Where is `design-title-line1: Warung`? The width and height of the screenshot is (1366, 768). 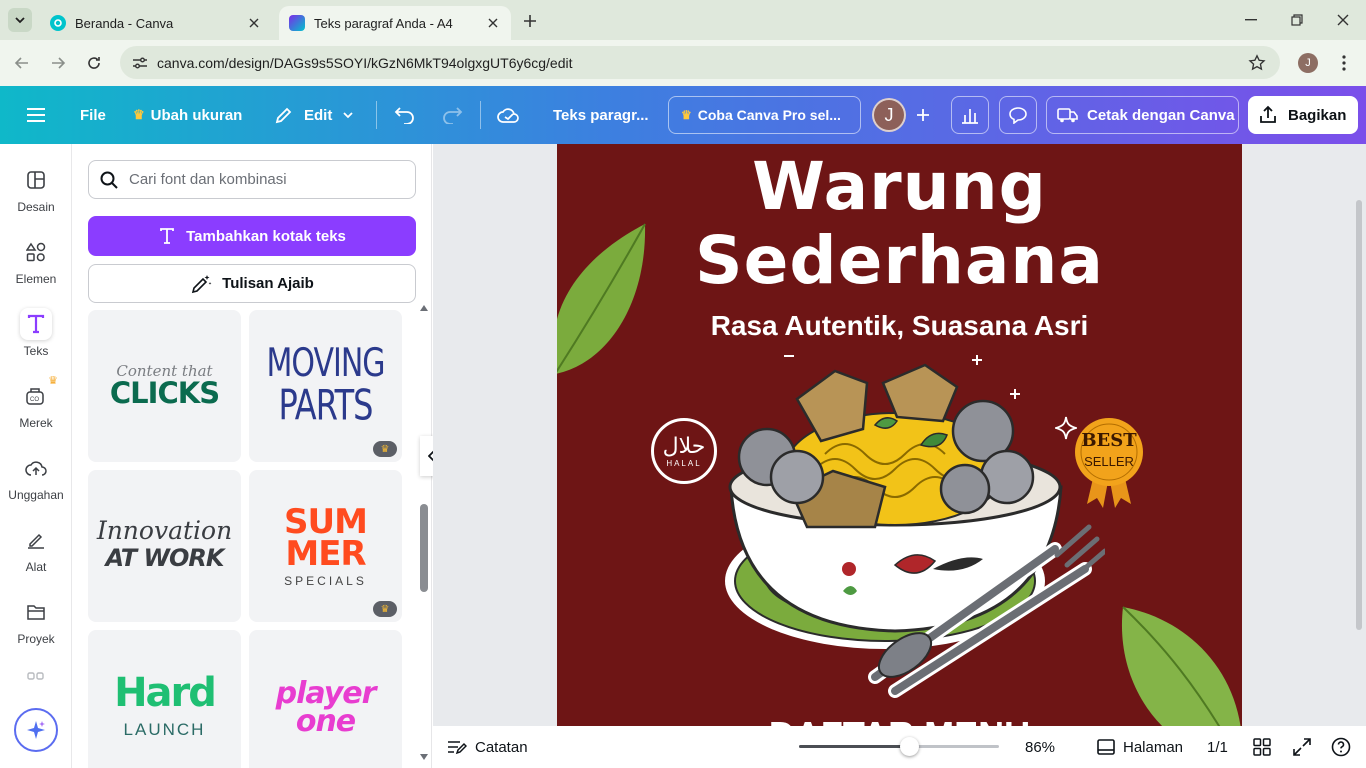
design-title-line1: Warung is located at coordinates (899, 186).